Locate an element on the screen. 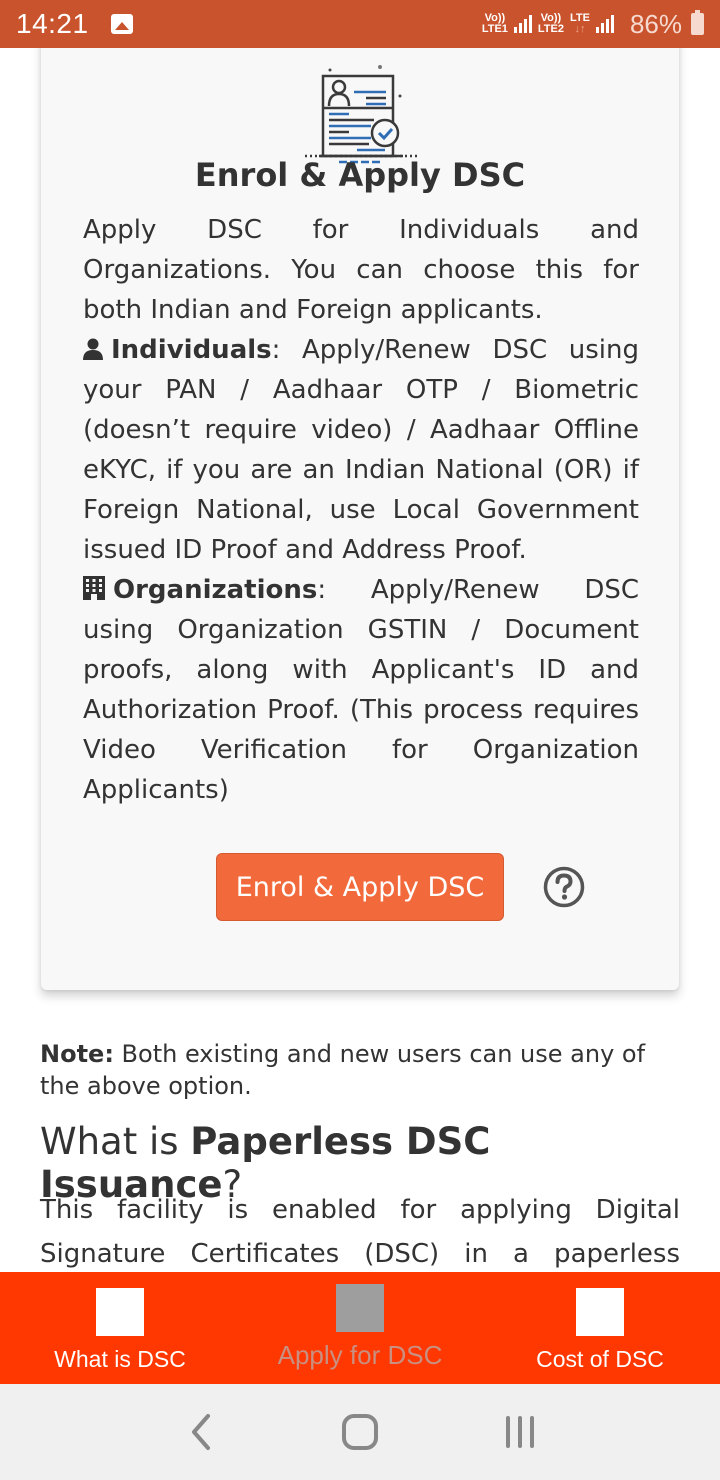 This screenshot has width=720, height=1480. bottom-navigation: What is DSC Apply for DSC Cost of DSC is located at coordinates (360, 1328).